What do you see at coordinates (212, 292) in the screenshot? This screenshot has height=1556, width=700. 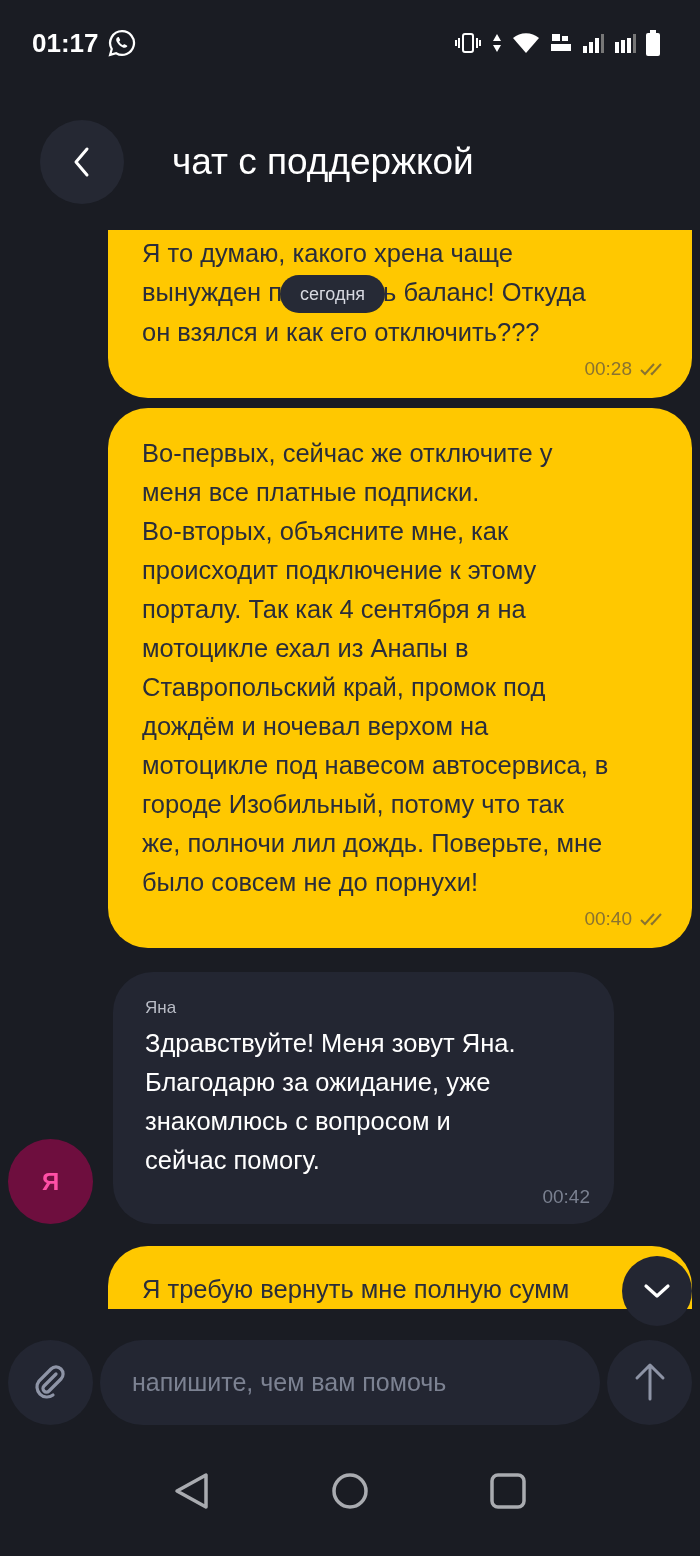 I see `message-text: вынужден п` at bounding box center [212, 292].